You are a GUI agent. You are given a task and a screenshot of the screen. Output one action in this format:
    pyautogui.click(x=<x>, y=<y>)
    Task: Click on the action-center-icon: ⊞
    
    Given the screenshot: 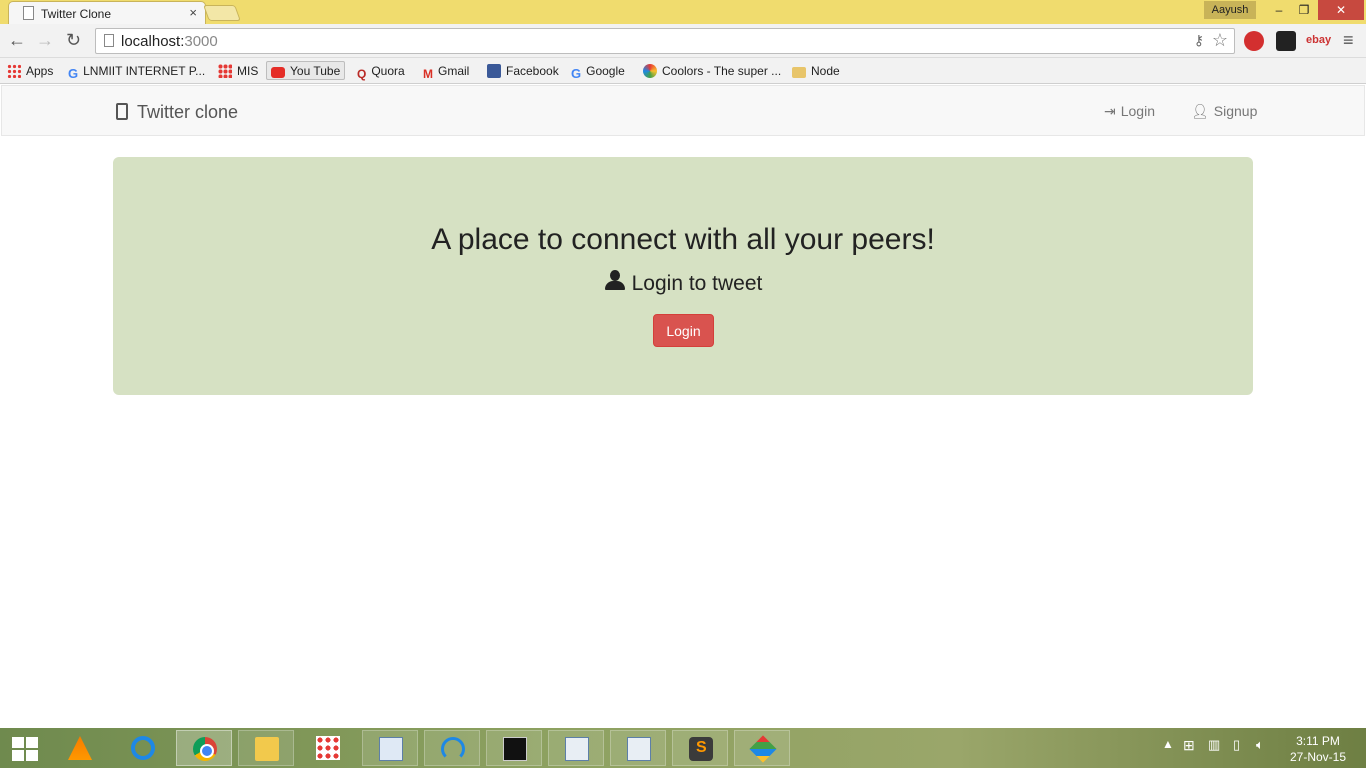 What is the action you would take?
    pyautogui.click(x=1189, y=745)
    